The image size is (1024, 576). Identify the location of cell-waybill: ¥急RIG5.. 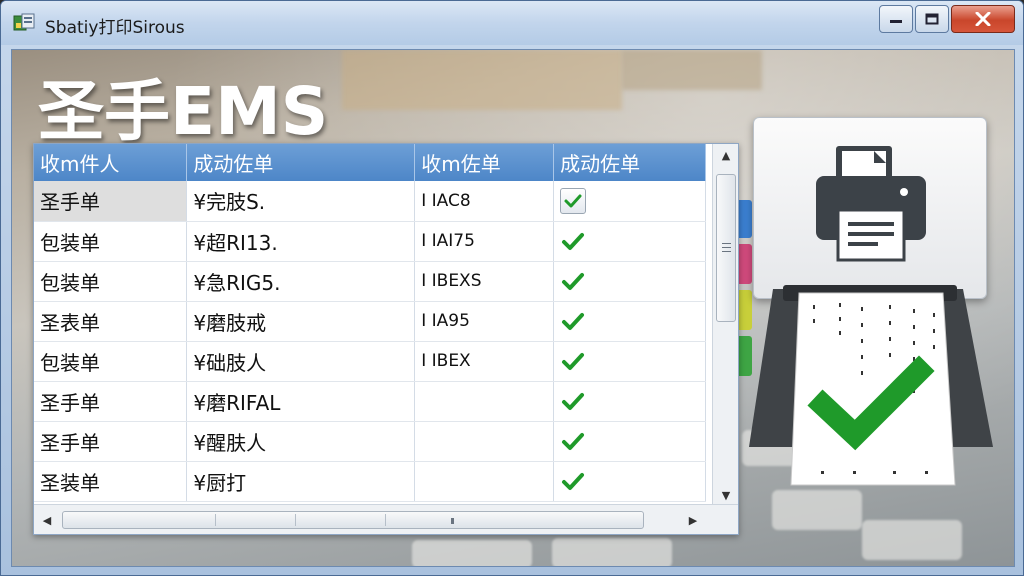
(301, 281).